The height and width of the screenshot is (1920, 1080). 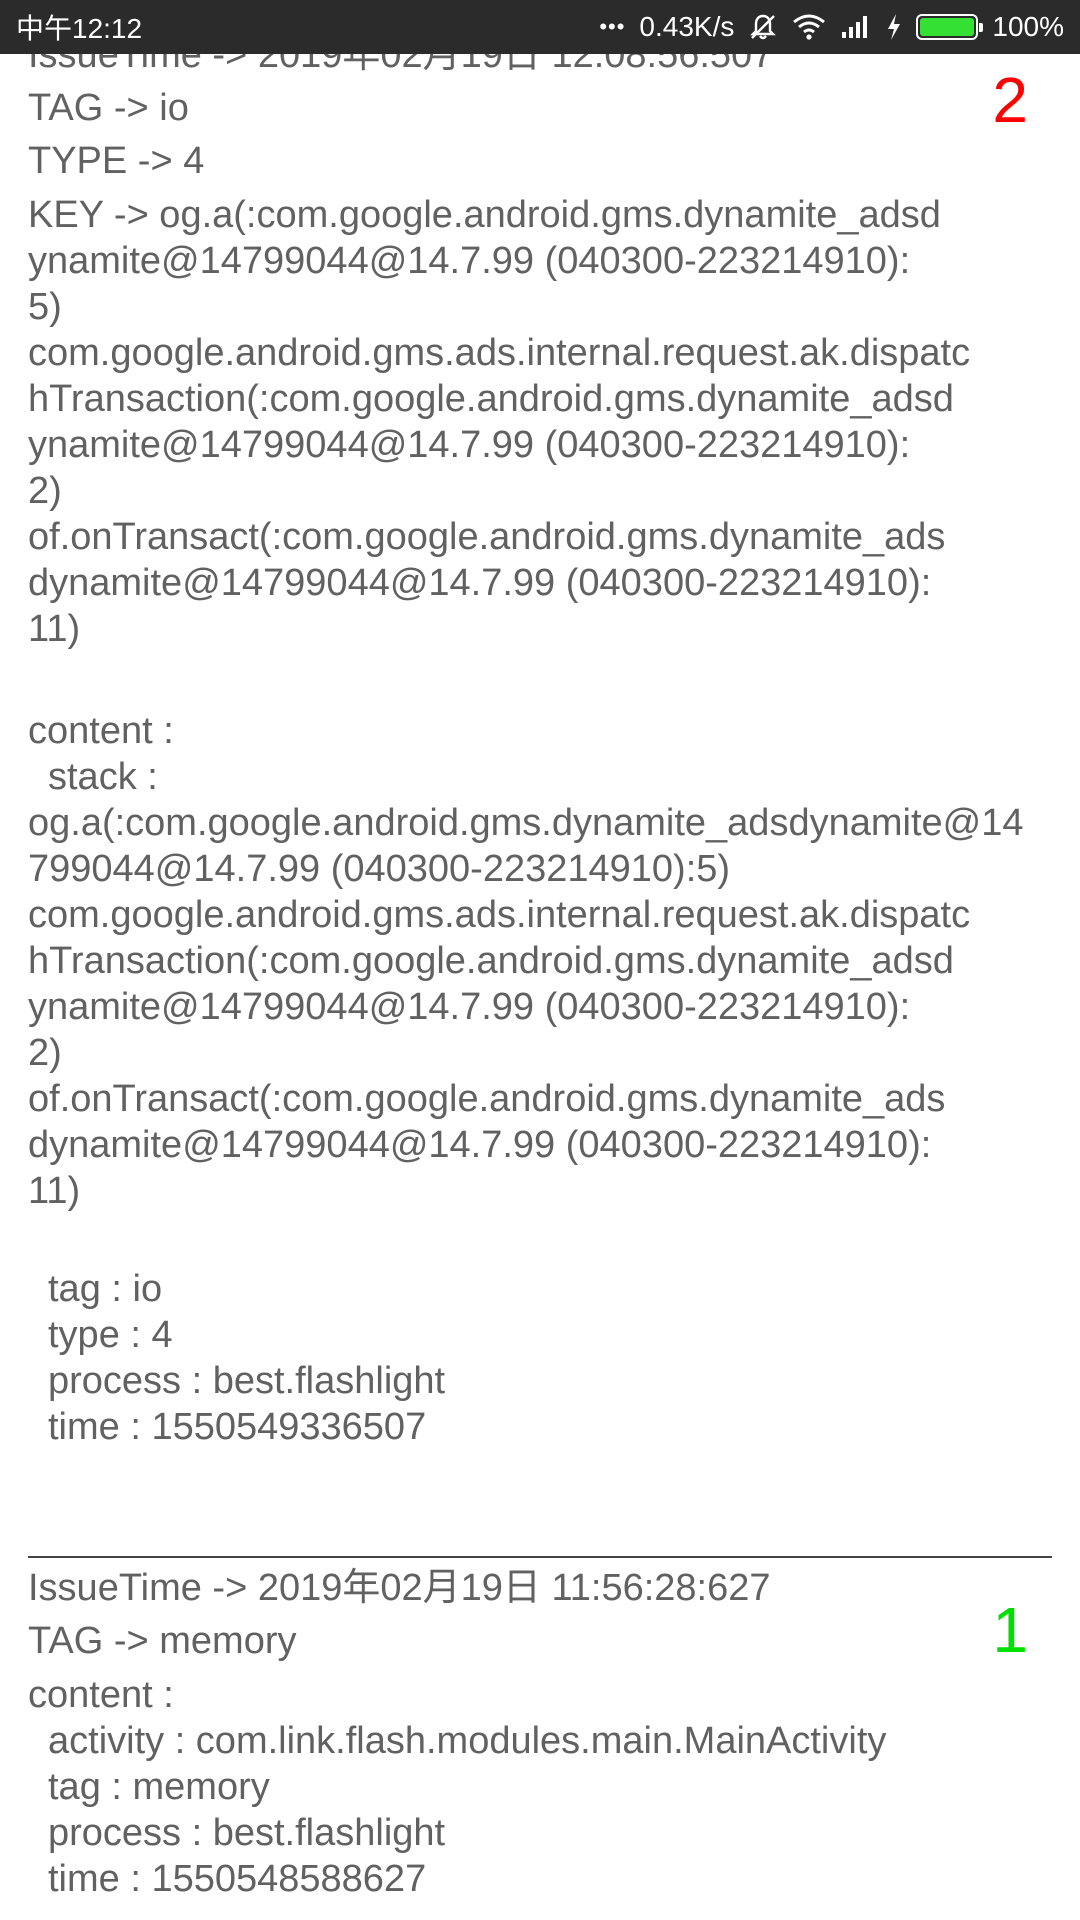 What do you see at coordinates (45, 491) in the screenshot?
I see `key-line: 2)` at bounding box center [45, 491].